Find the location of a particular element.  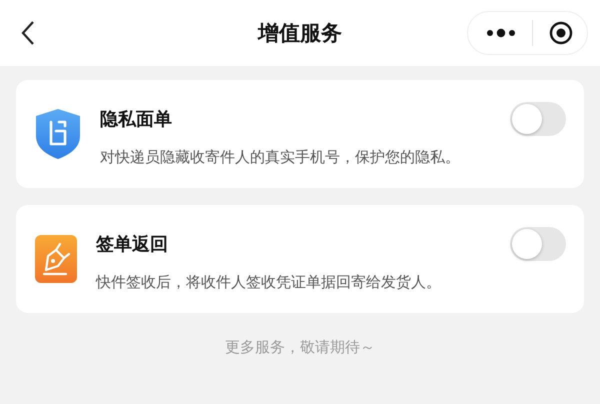

service-description: 对快递员隐藏收寄件人的真实手机号，保护您的隐私。 is located at coordinates (280, 157).